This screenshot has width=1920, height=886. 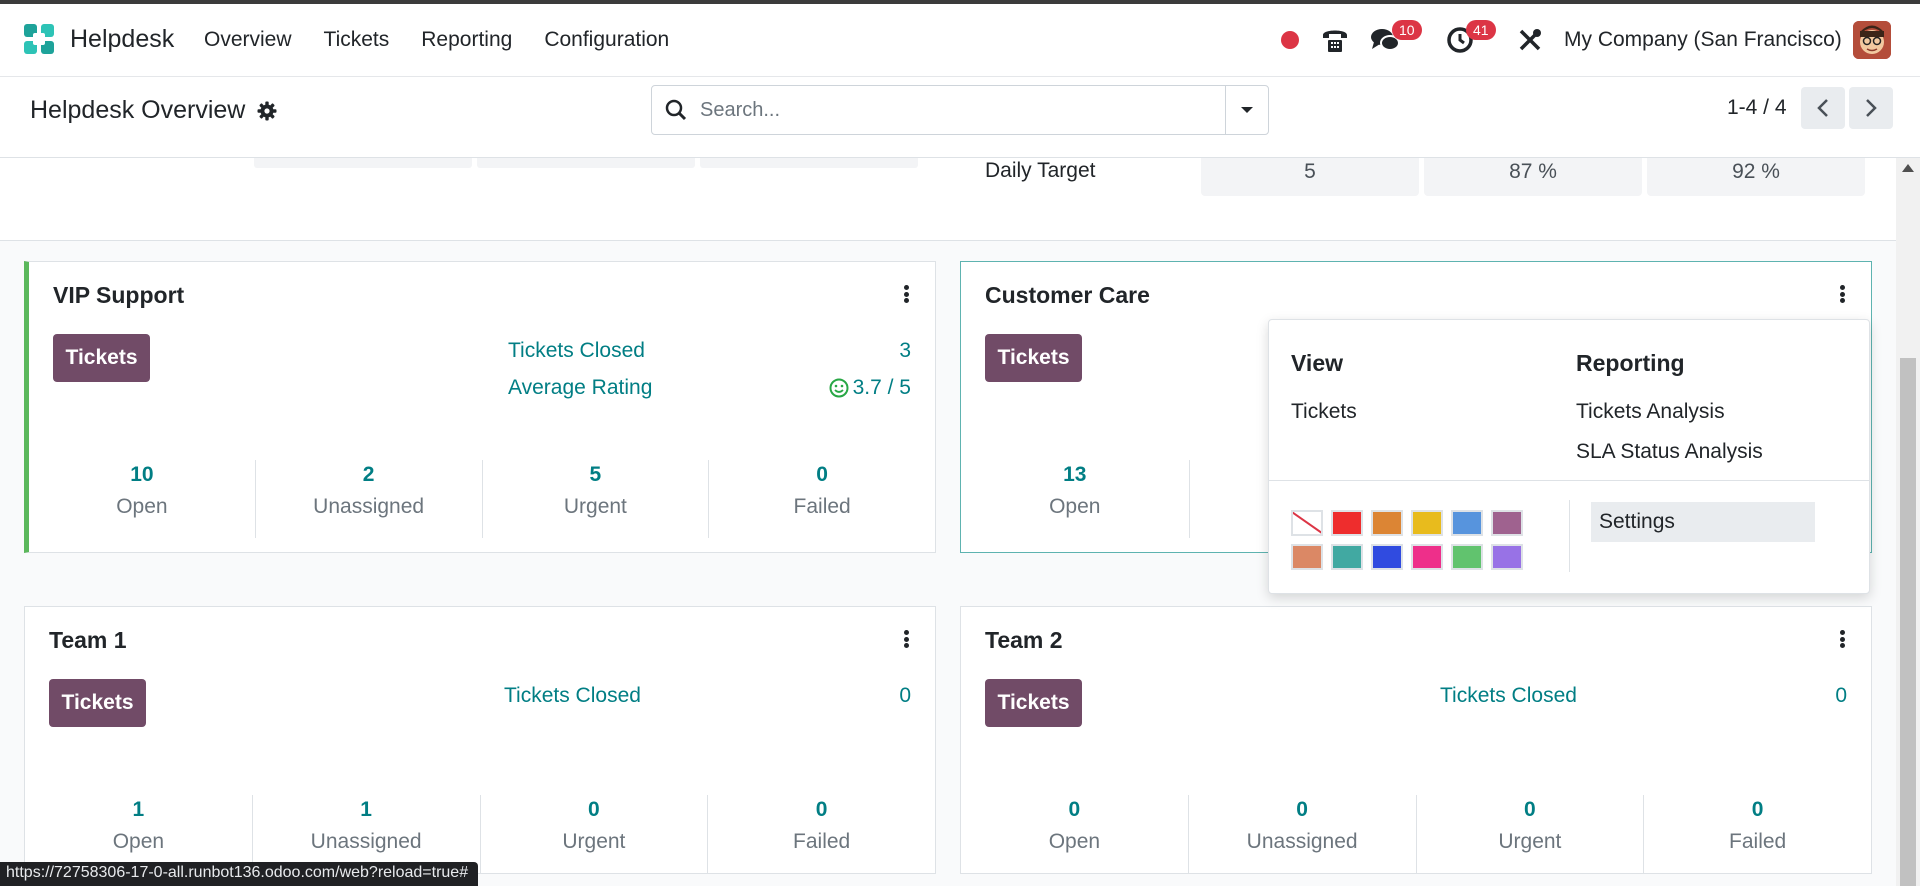 I want to click on average-rating: 3.7 / 5, so click(x=870, y=388).